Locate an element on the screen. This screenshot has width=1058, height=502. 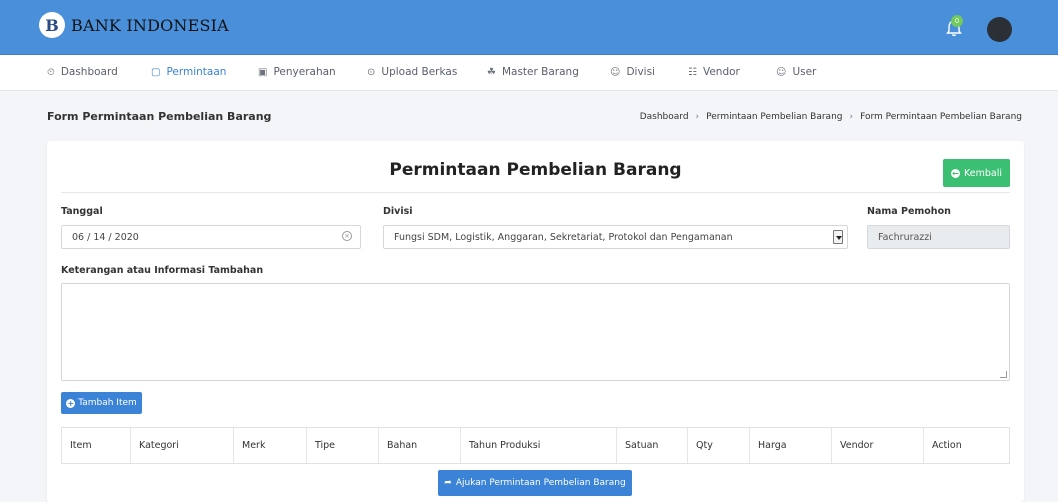
keterangan-label: Keterangan atau Informasi Tambahan is located at coordinates (162, 270).